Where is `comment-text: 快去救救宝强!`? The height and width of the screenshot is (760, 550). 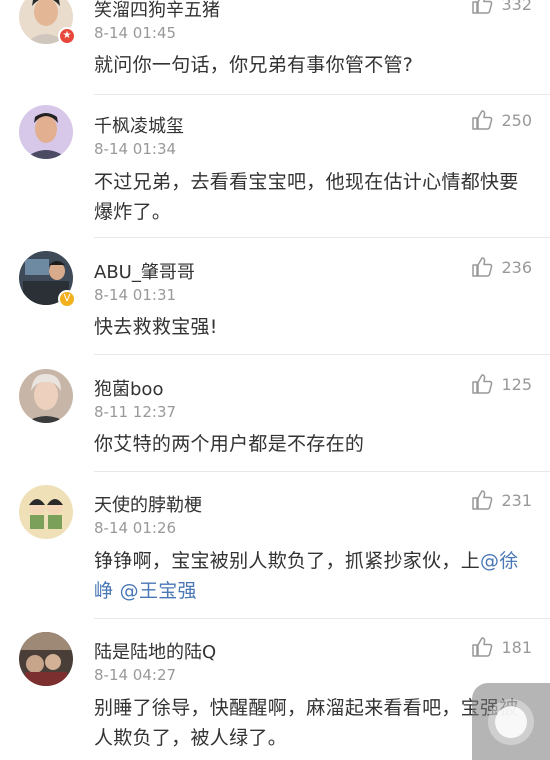
comment-text: 快去救救宝强! is located at coordinates (156, 327).